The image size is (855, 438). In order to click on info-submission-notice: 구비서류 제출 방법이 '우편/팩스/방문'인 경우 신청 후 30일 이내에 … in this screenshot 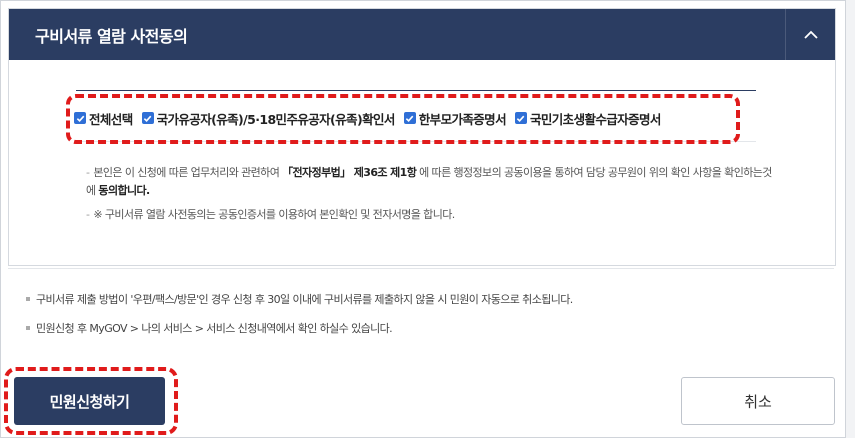, I will do `click(299, 299)`.